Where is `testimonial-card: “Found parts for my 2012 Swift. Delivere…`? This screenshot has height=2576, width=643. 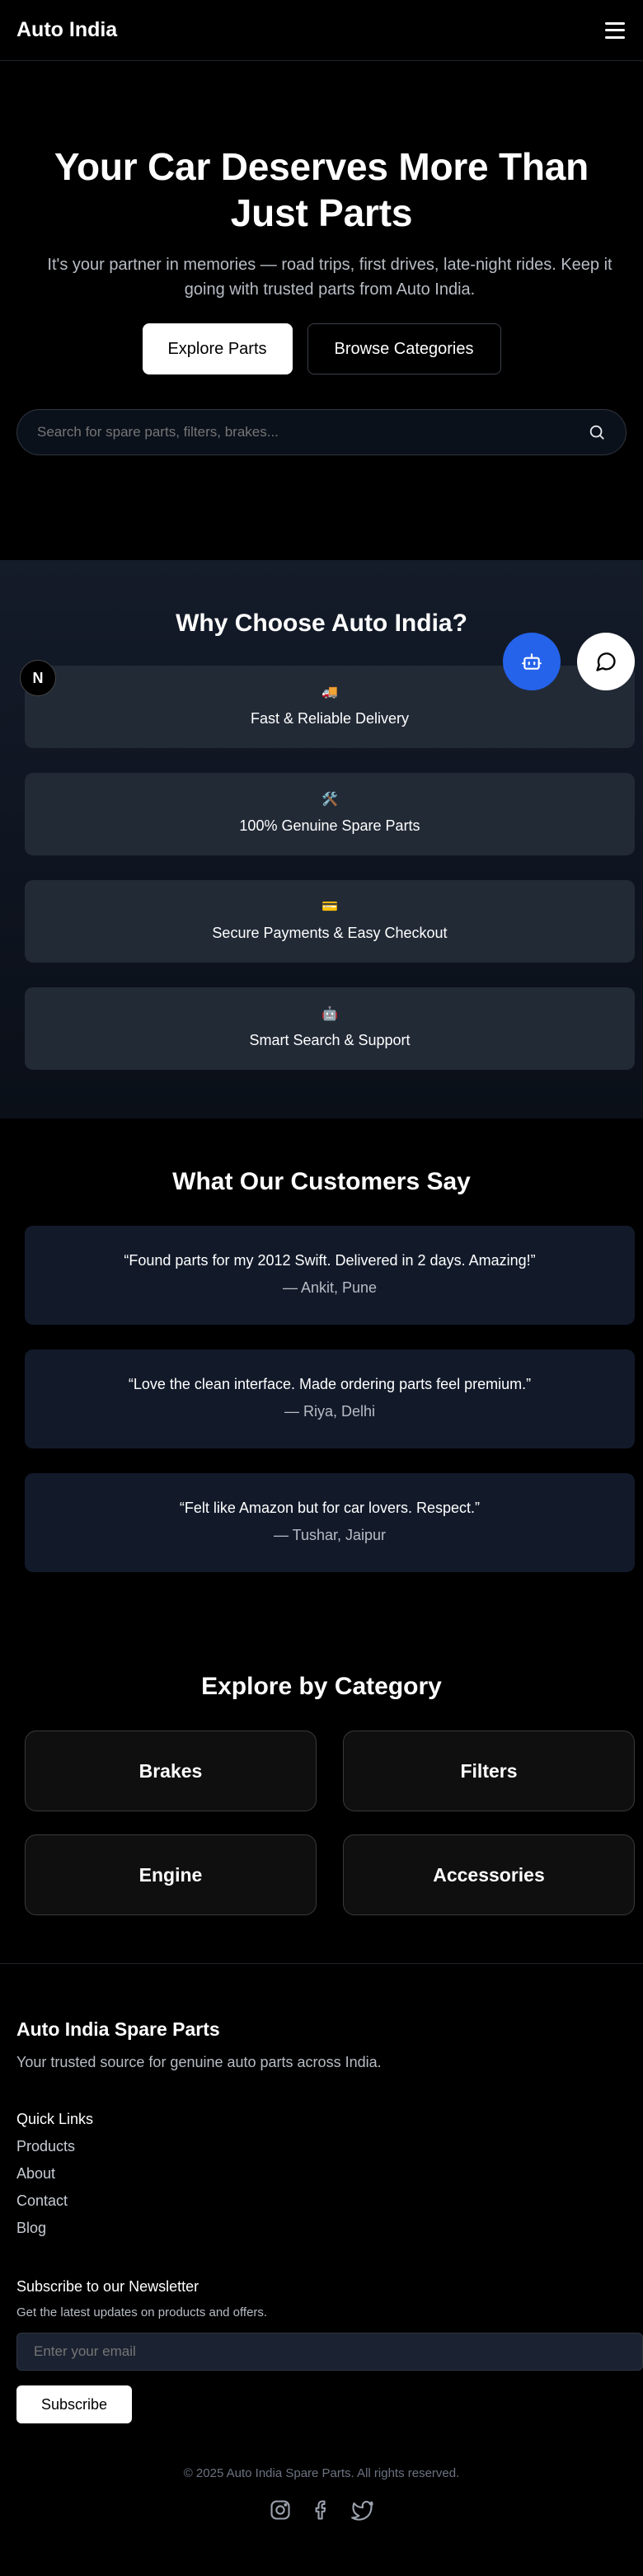
testimonial-card: “Found parts for my 2012 Swift. Delivere… is located at coordinates (330, 1275).